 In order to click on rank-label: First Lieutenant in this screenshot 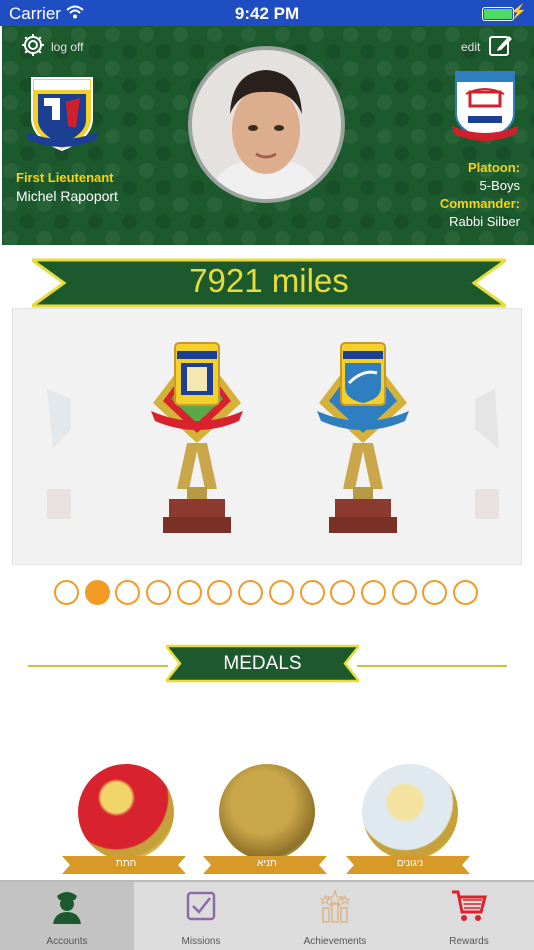, I will do `click(65, 177)`.